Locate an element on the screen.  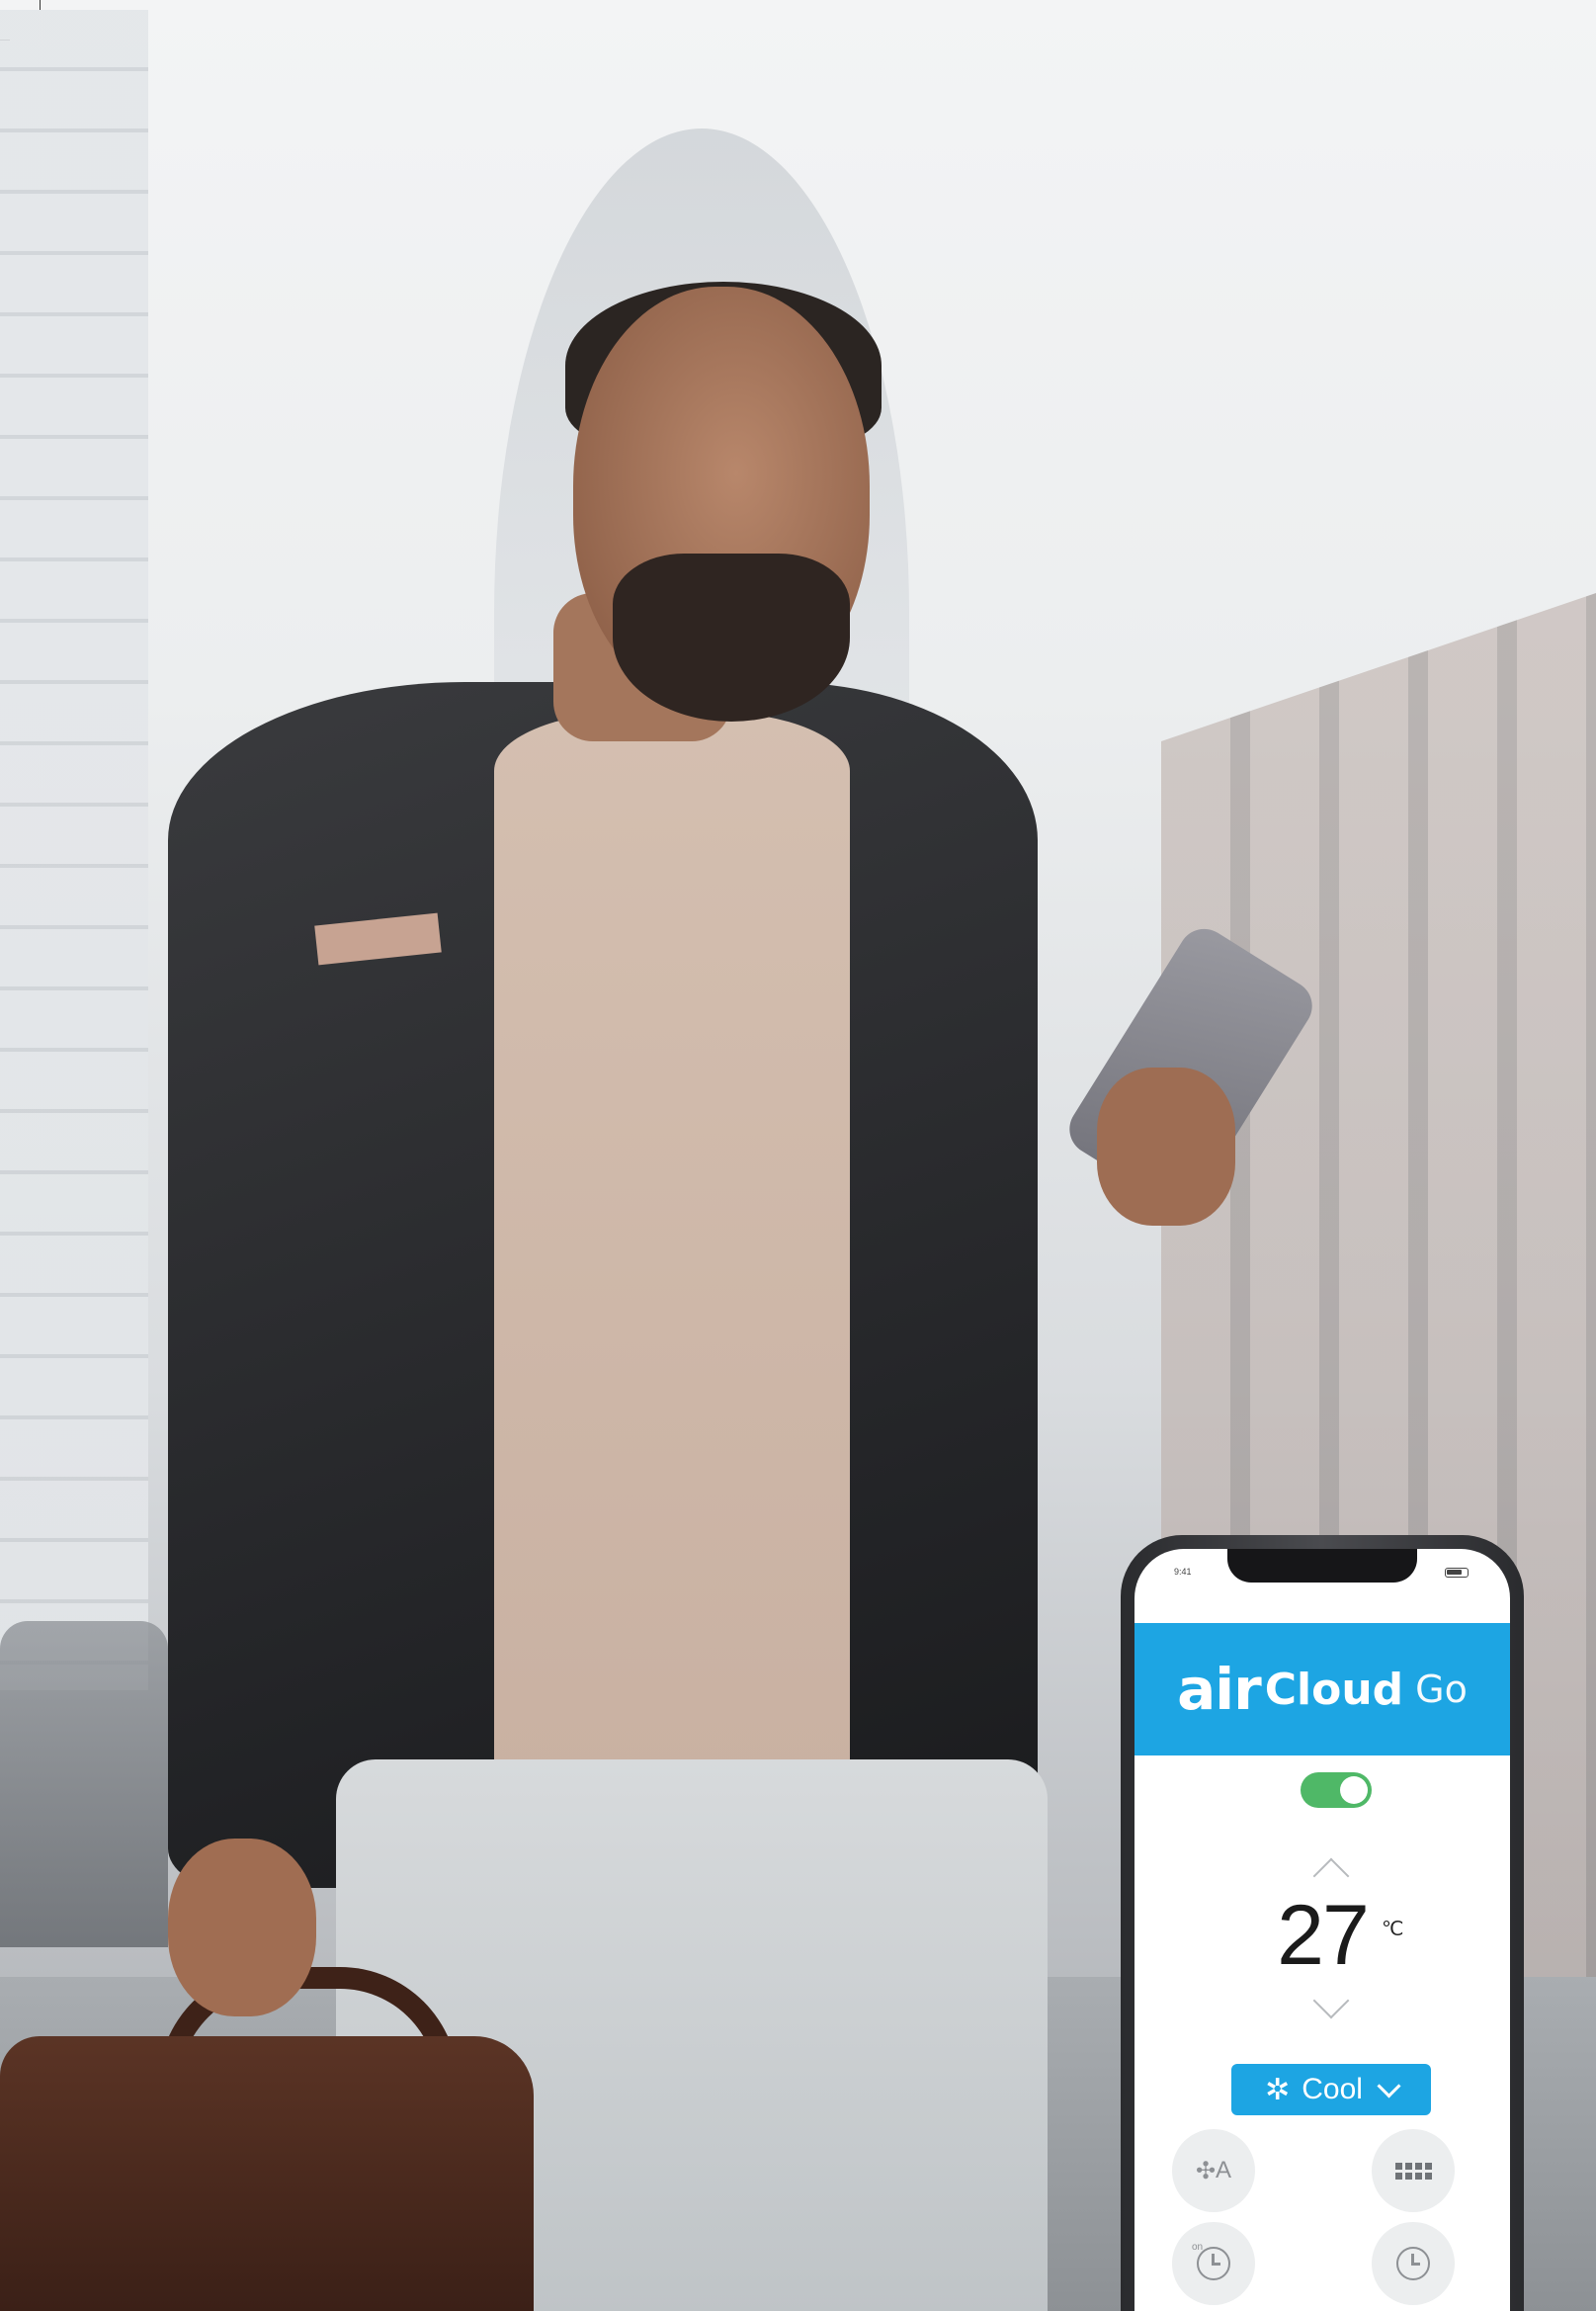
louver-button is located at coordinates (1413, 2170).